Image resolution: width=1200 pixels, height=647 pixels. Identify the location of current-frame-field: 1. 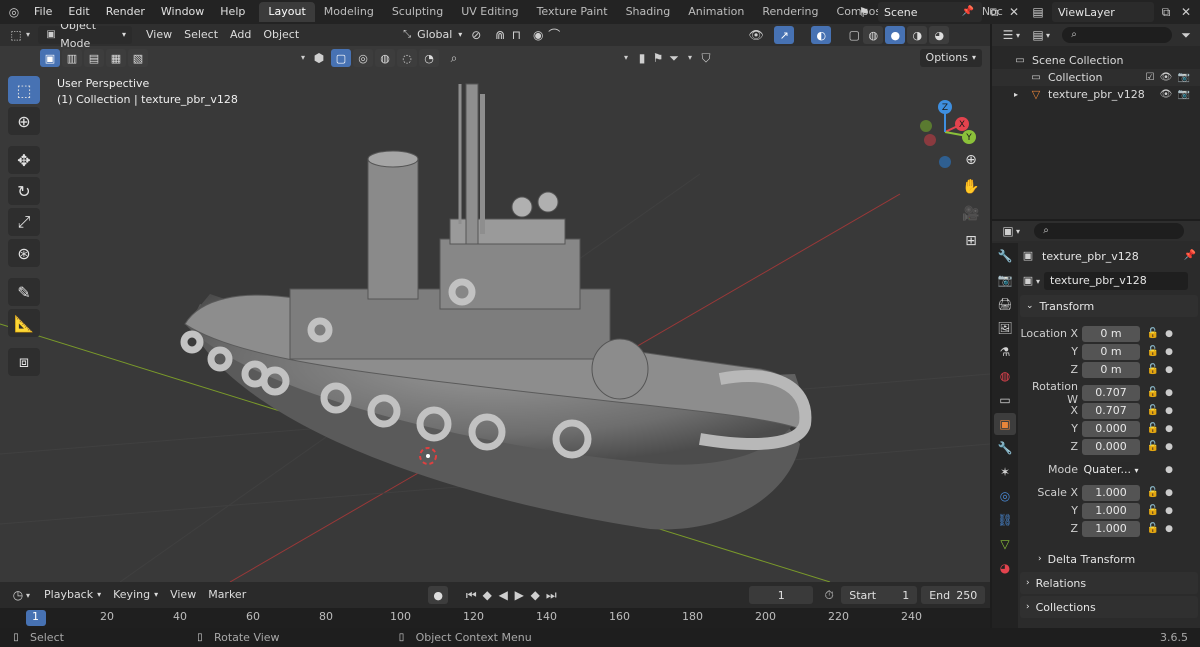
(781, 595).